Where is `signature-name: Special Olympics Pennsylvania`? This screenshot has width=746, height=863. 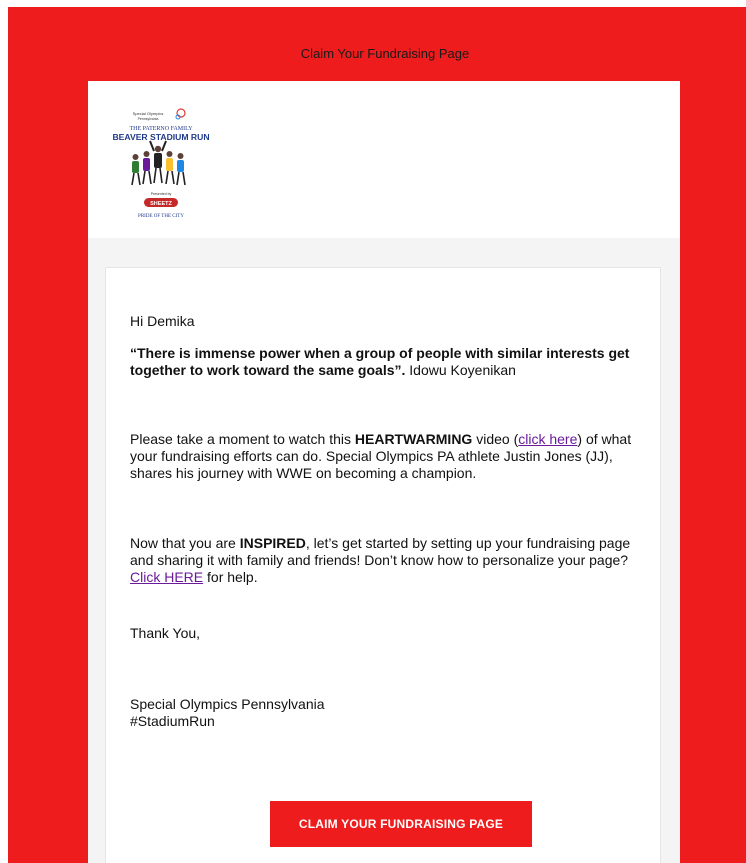
signature-name: Special Olympics Pennsylvania is located at coordinates (227, 704).